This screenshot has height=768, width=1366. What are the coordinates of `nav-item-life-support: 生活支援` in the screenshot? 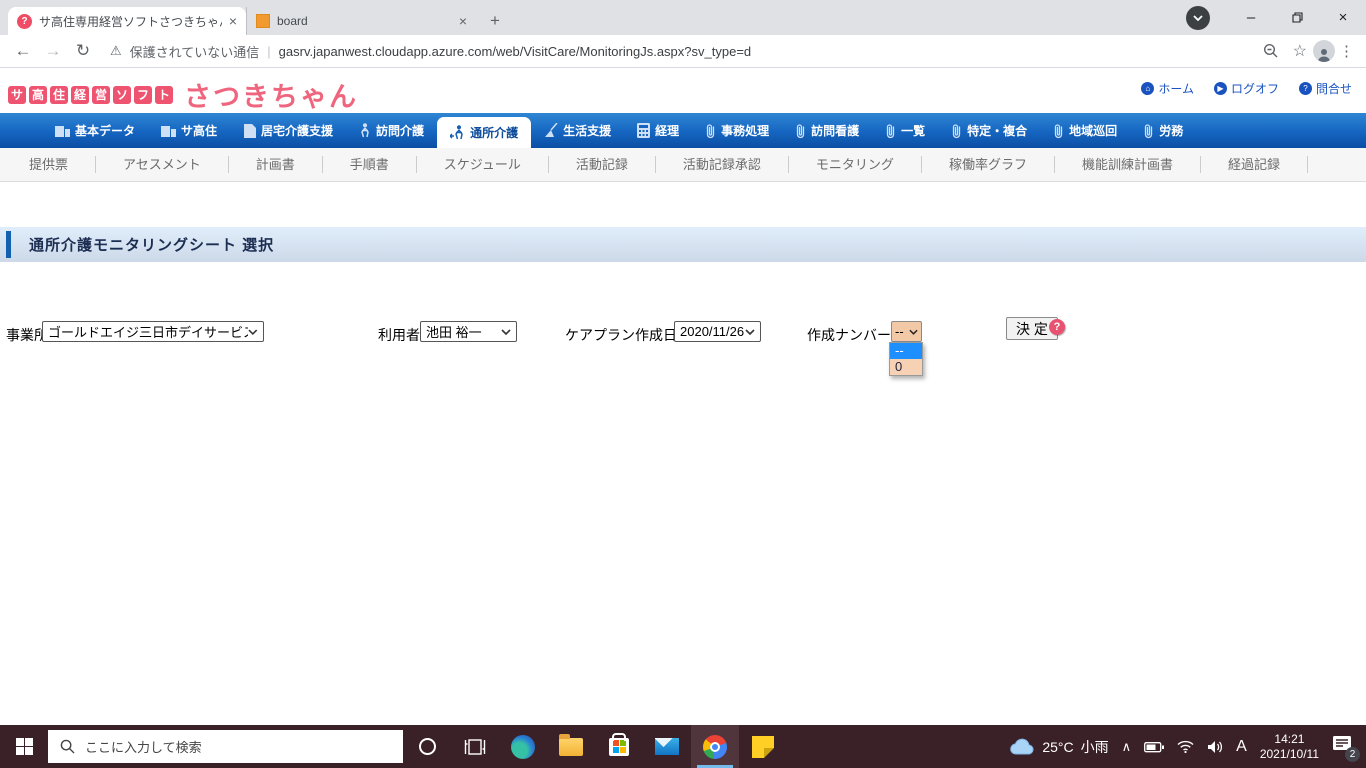 It's located at (577, 130).